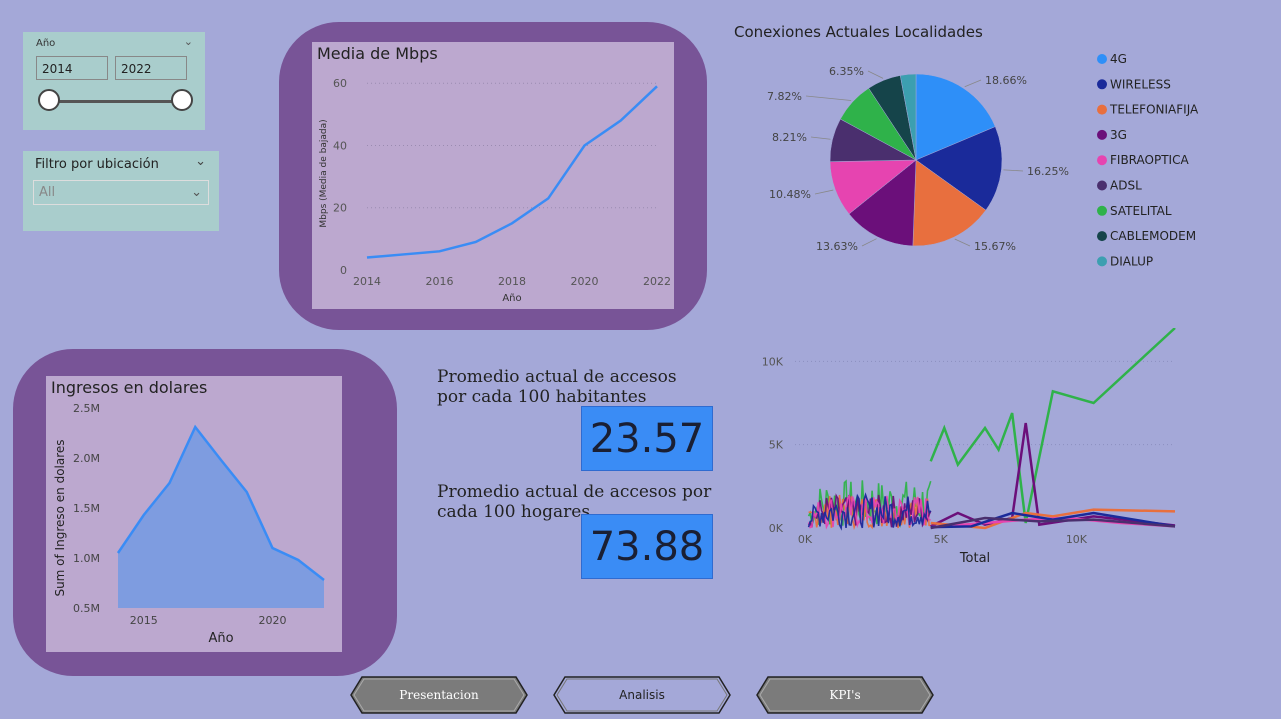  What do you see at coordinates (1077, 539) in the screenshot?
I see `x-tick-label: 10K` at bounding box center [1077, 539].